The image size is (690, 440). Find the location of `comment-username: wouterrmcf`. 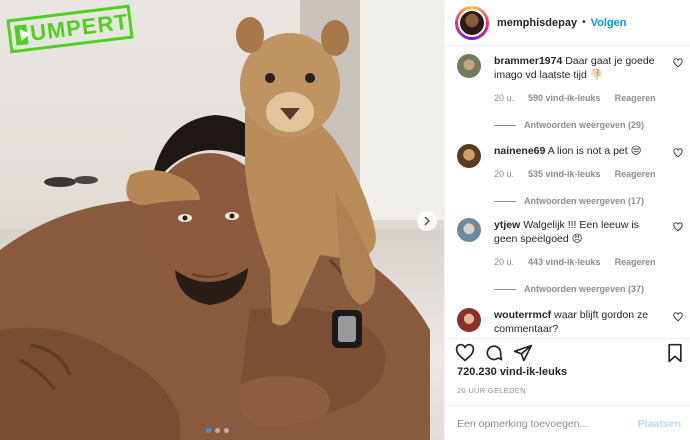

comment-username: wouterrmcf is located at coordinates (522, 315).